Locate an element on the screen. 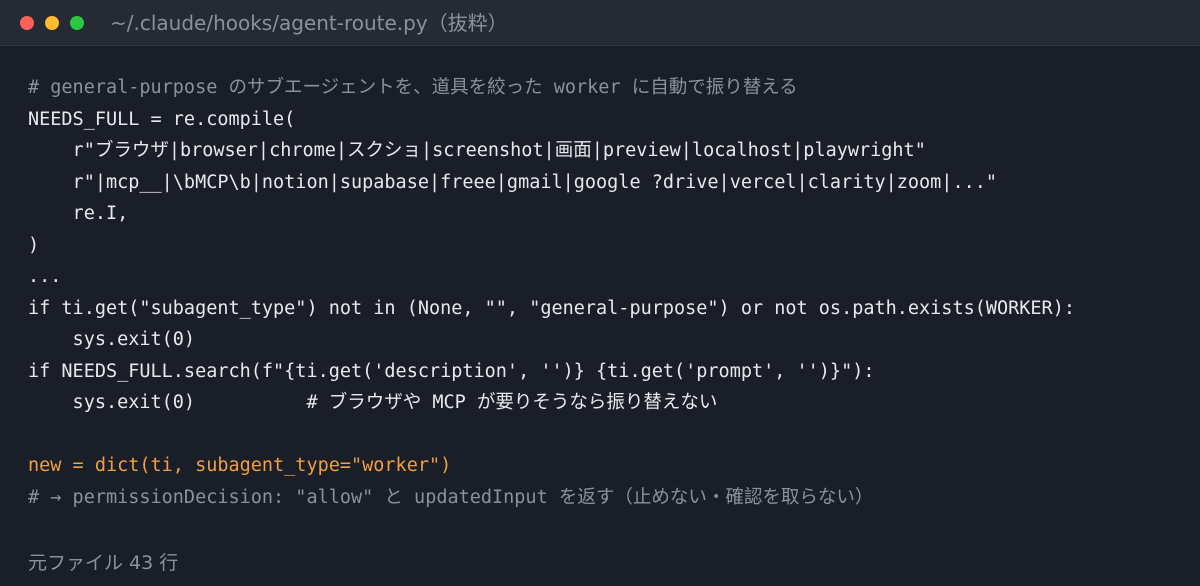 The image size is (1200, 586). code-line: sys.exit(0) is located at coordinates (112, 339).